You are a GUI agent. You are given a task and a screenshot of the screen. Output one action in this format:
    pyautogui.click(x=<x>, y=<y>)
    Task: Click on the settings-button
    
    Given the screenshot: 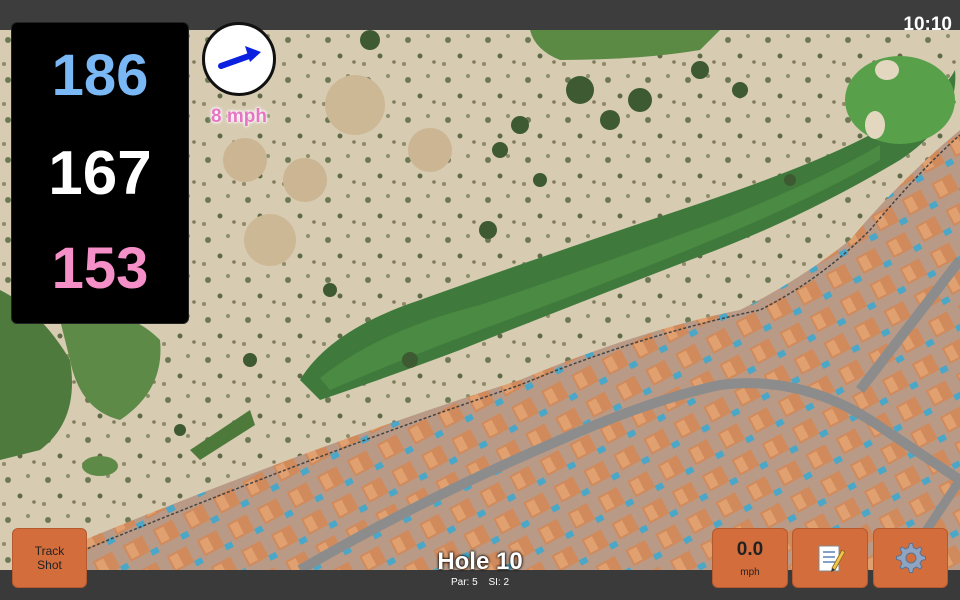 What is the action you would take?
    pyautogui.click(x=910, y=558)
    